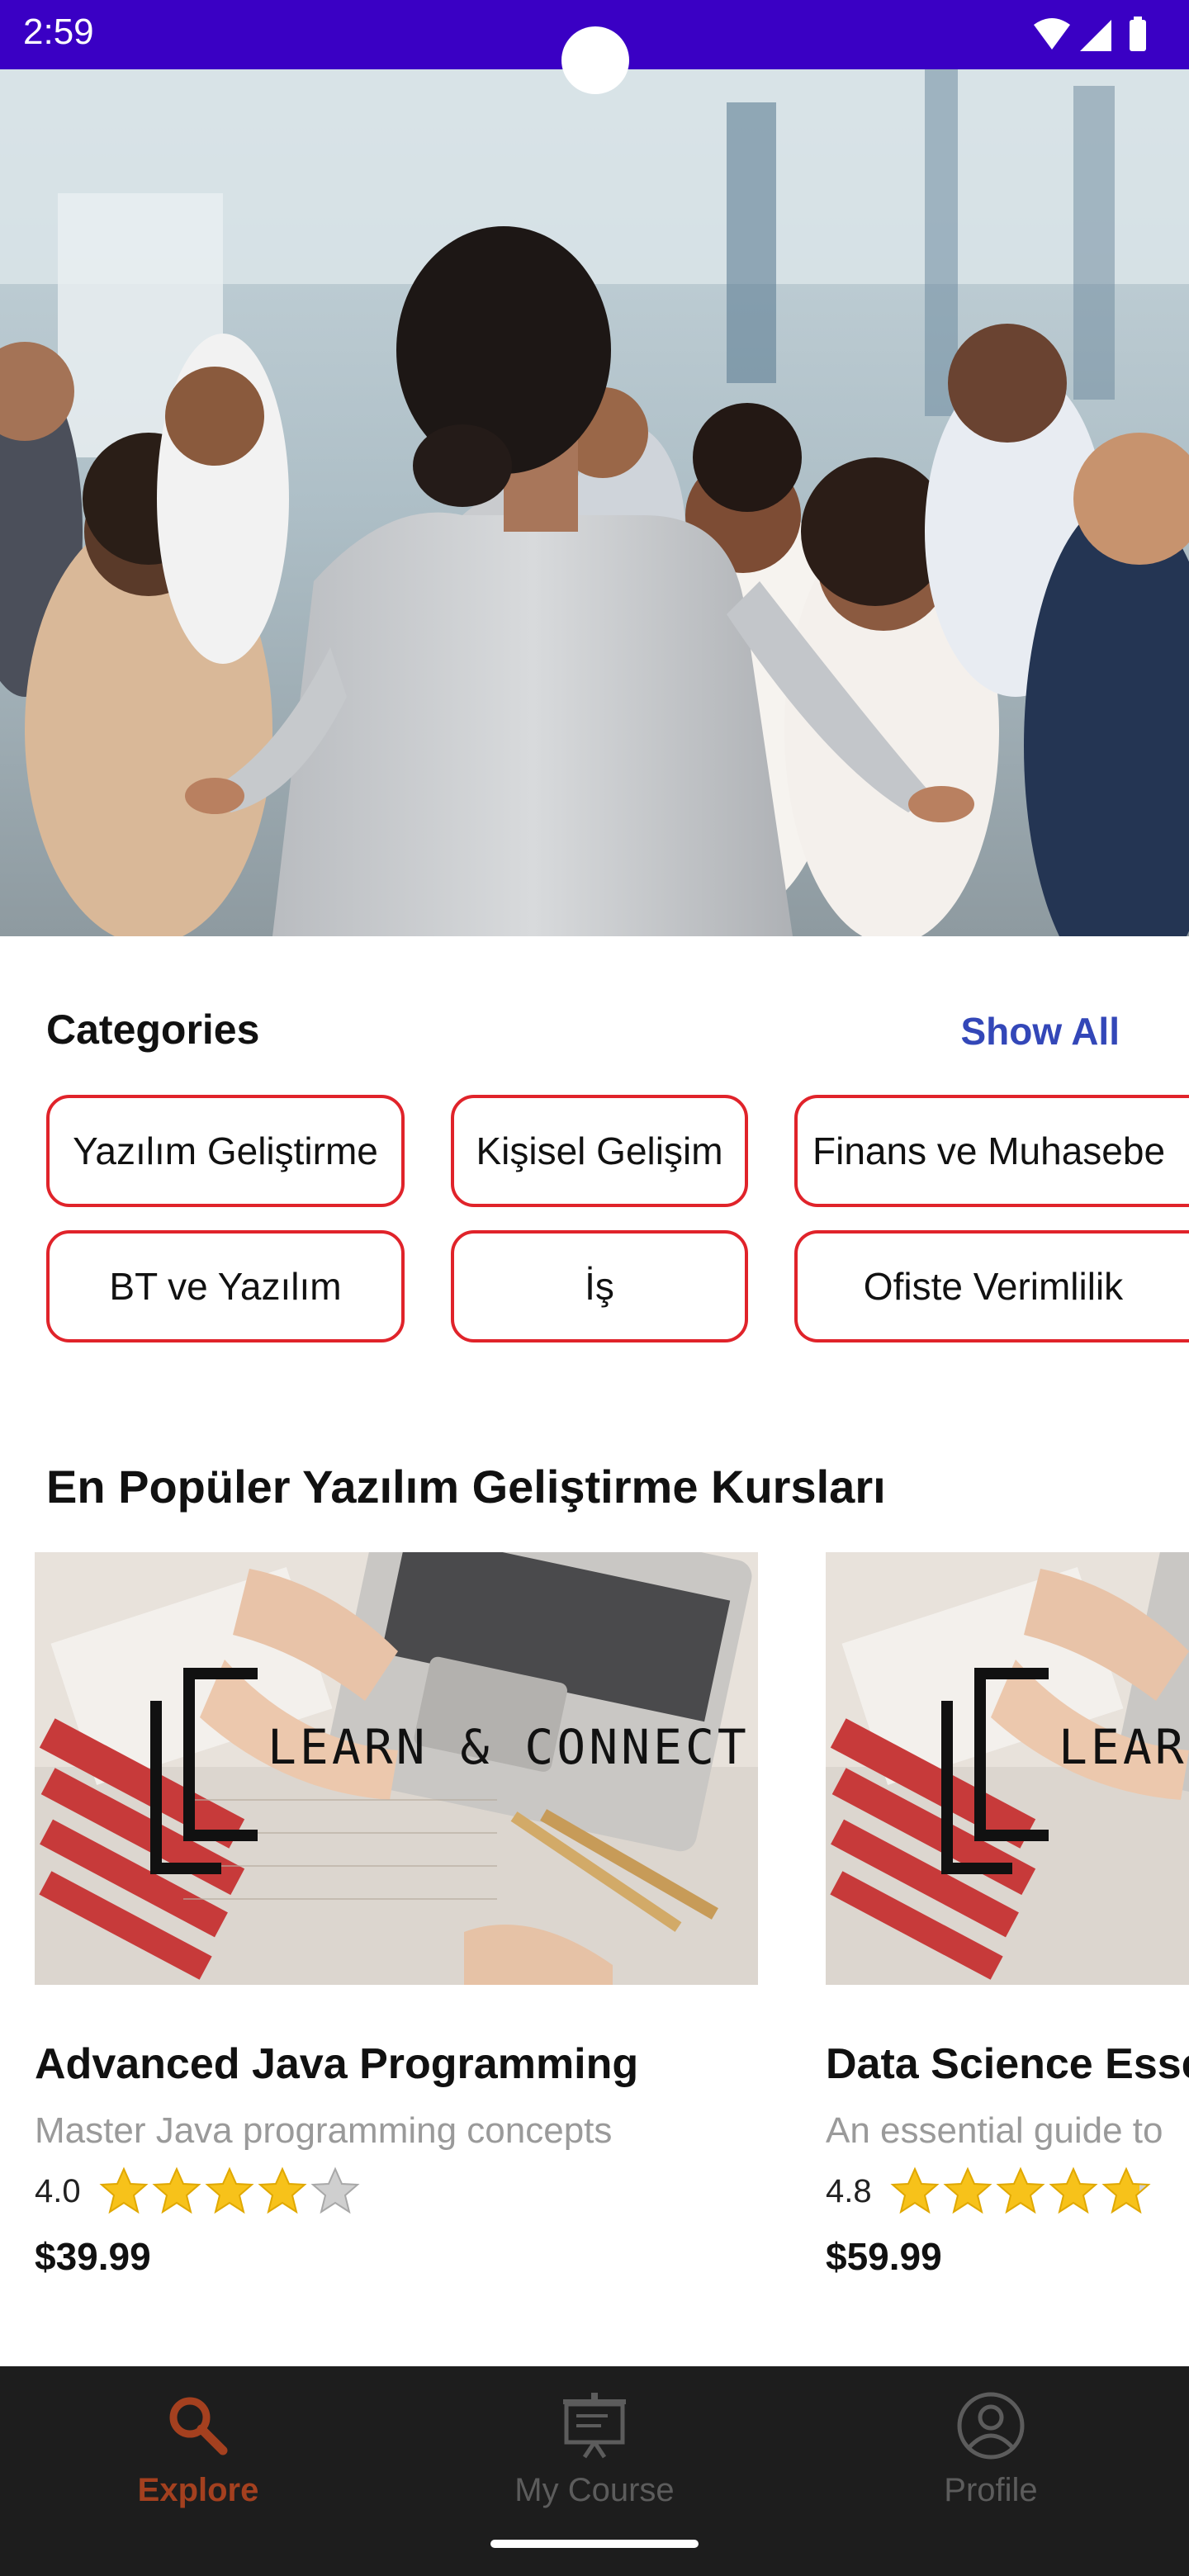 This screenshot has width=1189, height=2576. What do you see at coordinates (991, 2426) in the screenshot?
I see `profile-icon` at bounding box center [991, 2426].